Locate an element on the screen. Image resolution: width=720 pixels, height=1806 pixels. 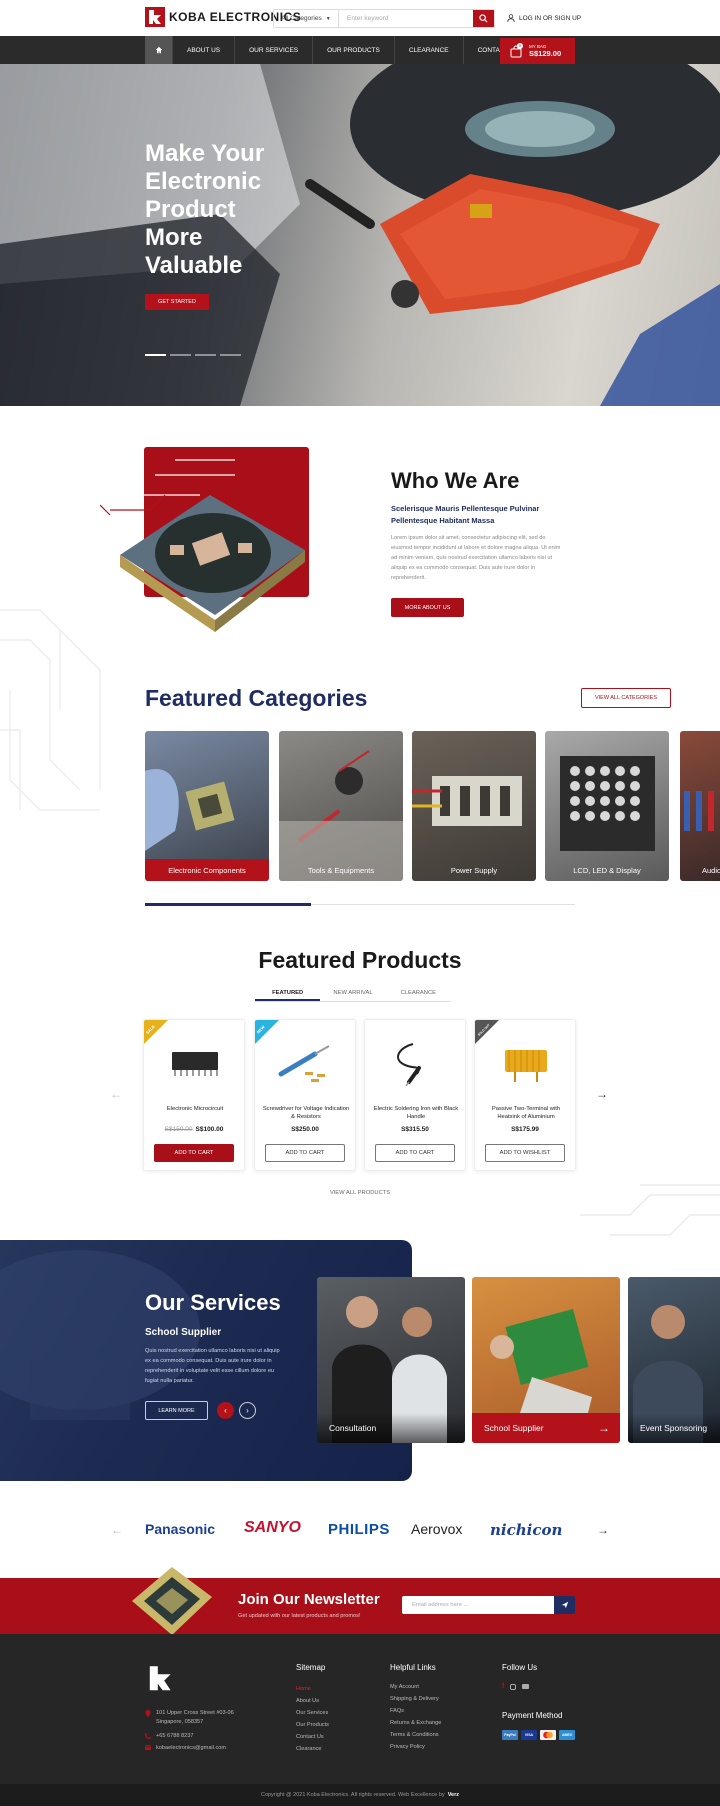
nav-home is located at coordinates (159, 50).